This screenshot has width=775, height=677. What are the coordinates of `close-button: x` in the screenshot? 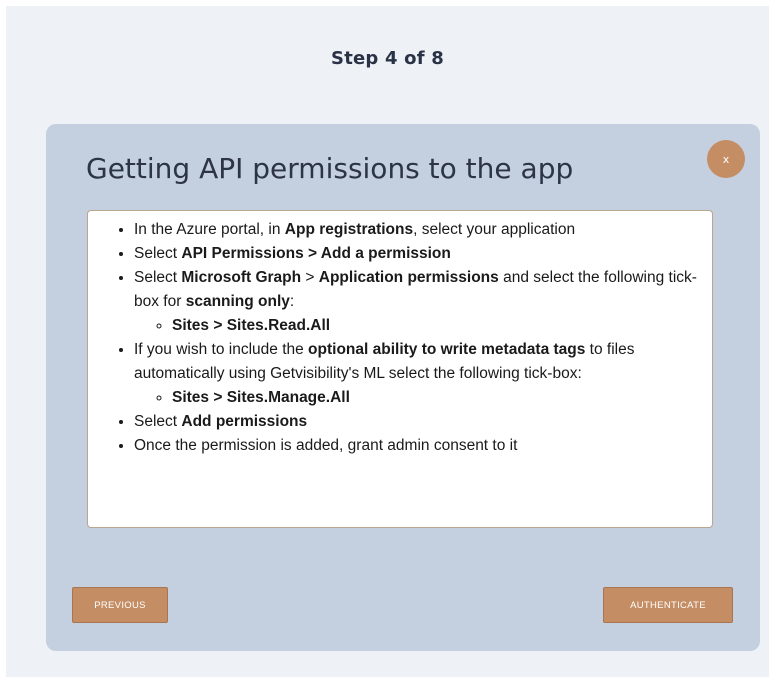 It's located at (726, 159).